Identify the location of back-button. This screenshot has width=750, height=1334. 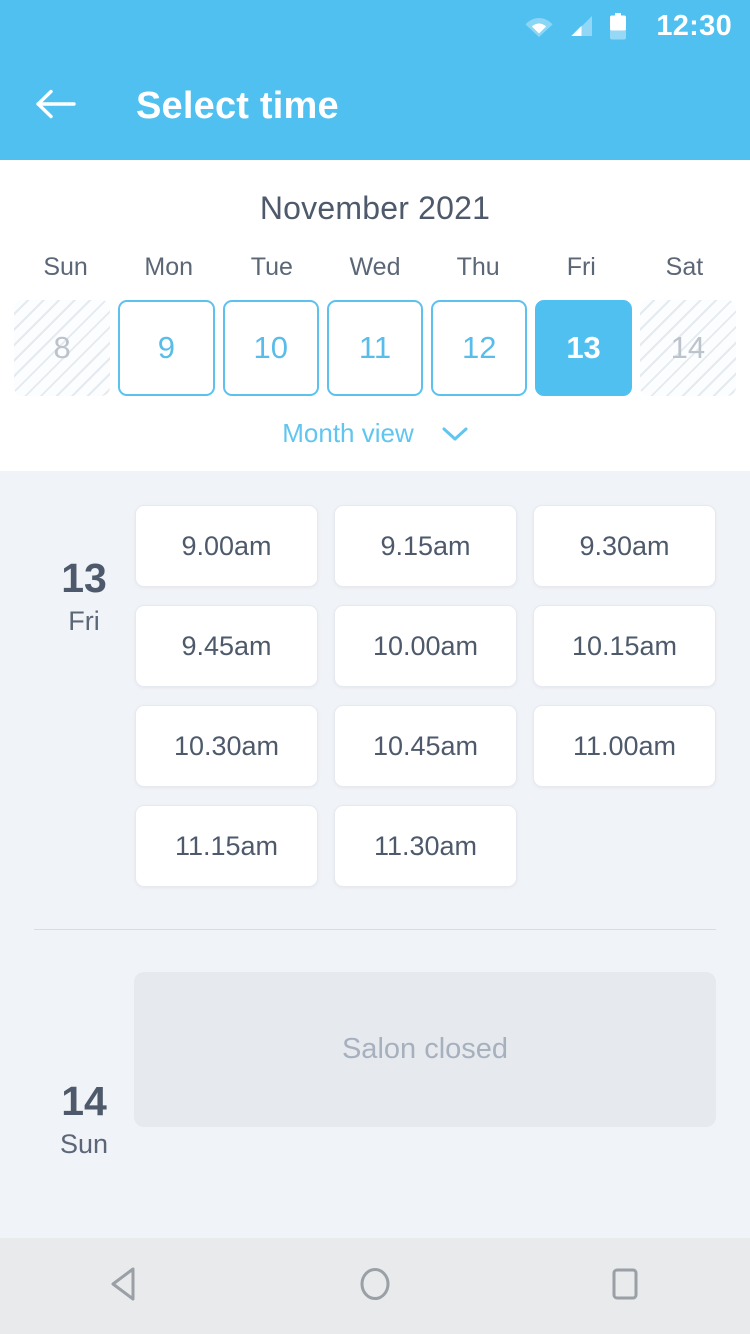
(57, 106).